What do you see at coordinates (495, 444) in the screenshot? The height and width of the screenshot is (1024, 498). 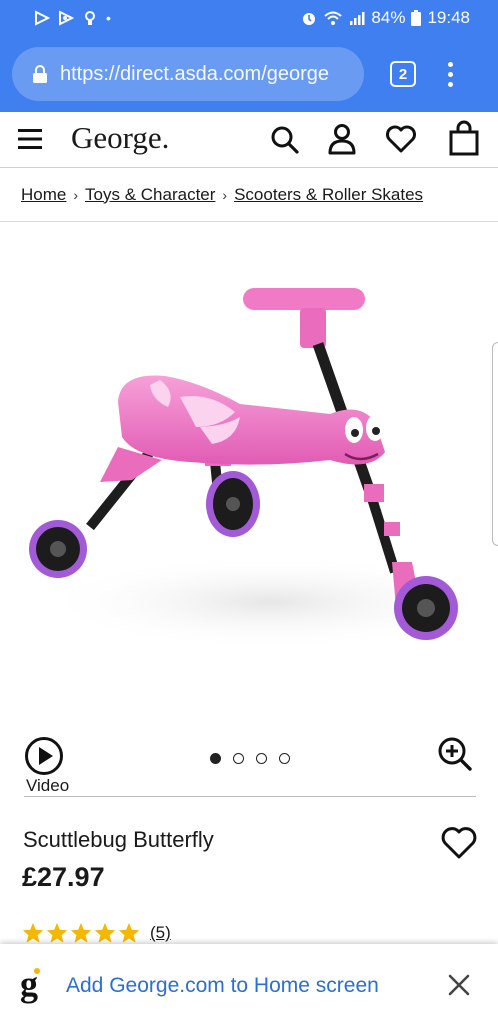 I see `page-scroll-handle` at bounding box center [495, 444].